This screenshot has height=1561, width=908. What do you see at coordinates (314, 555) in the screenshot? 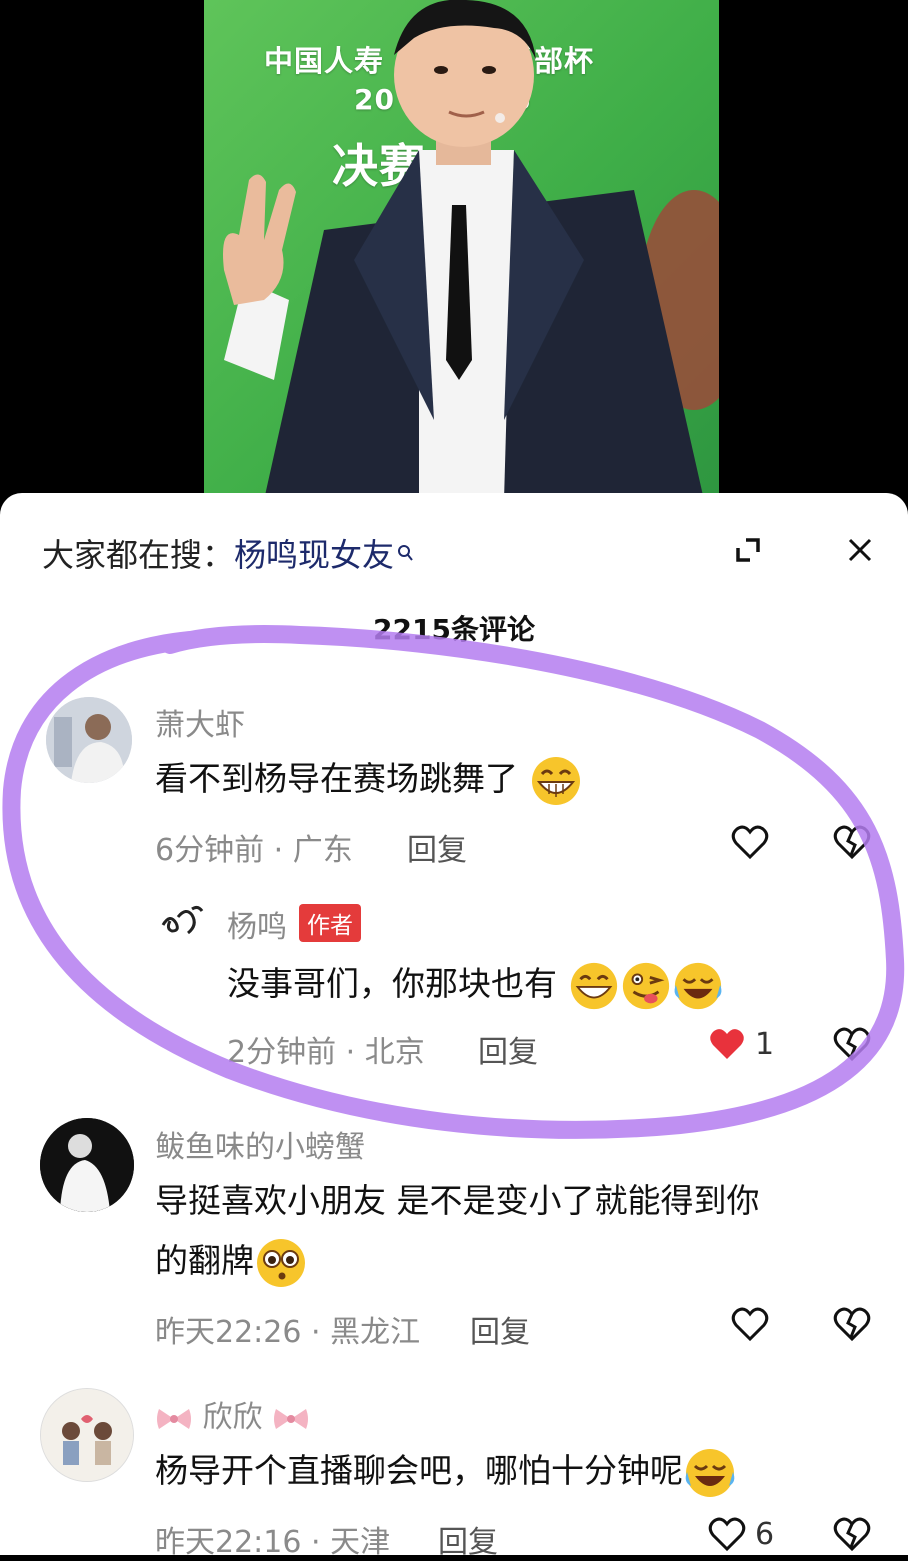
I see `trending-search-query: 杨鸣现女友` at bounding box center [314, 555].